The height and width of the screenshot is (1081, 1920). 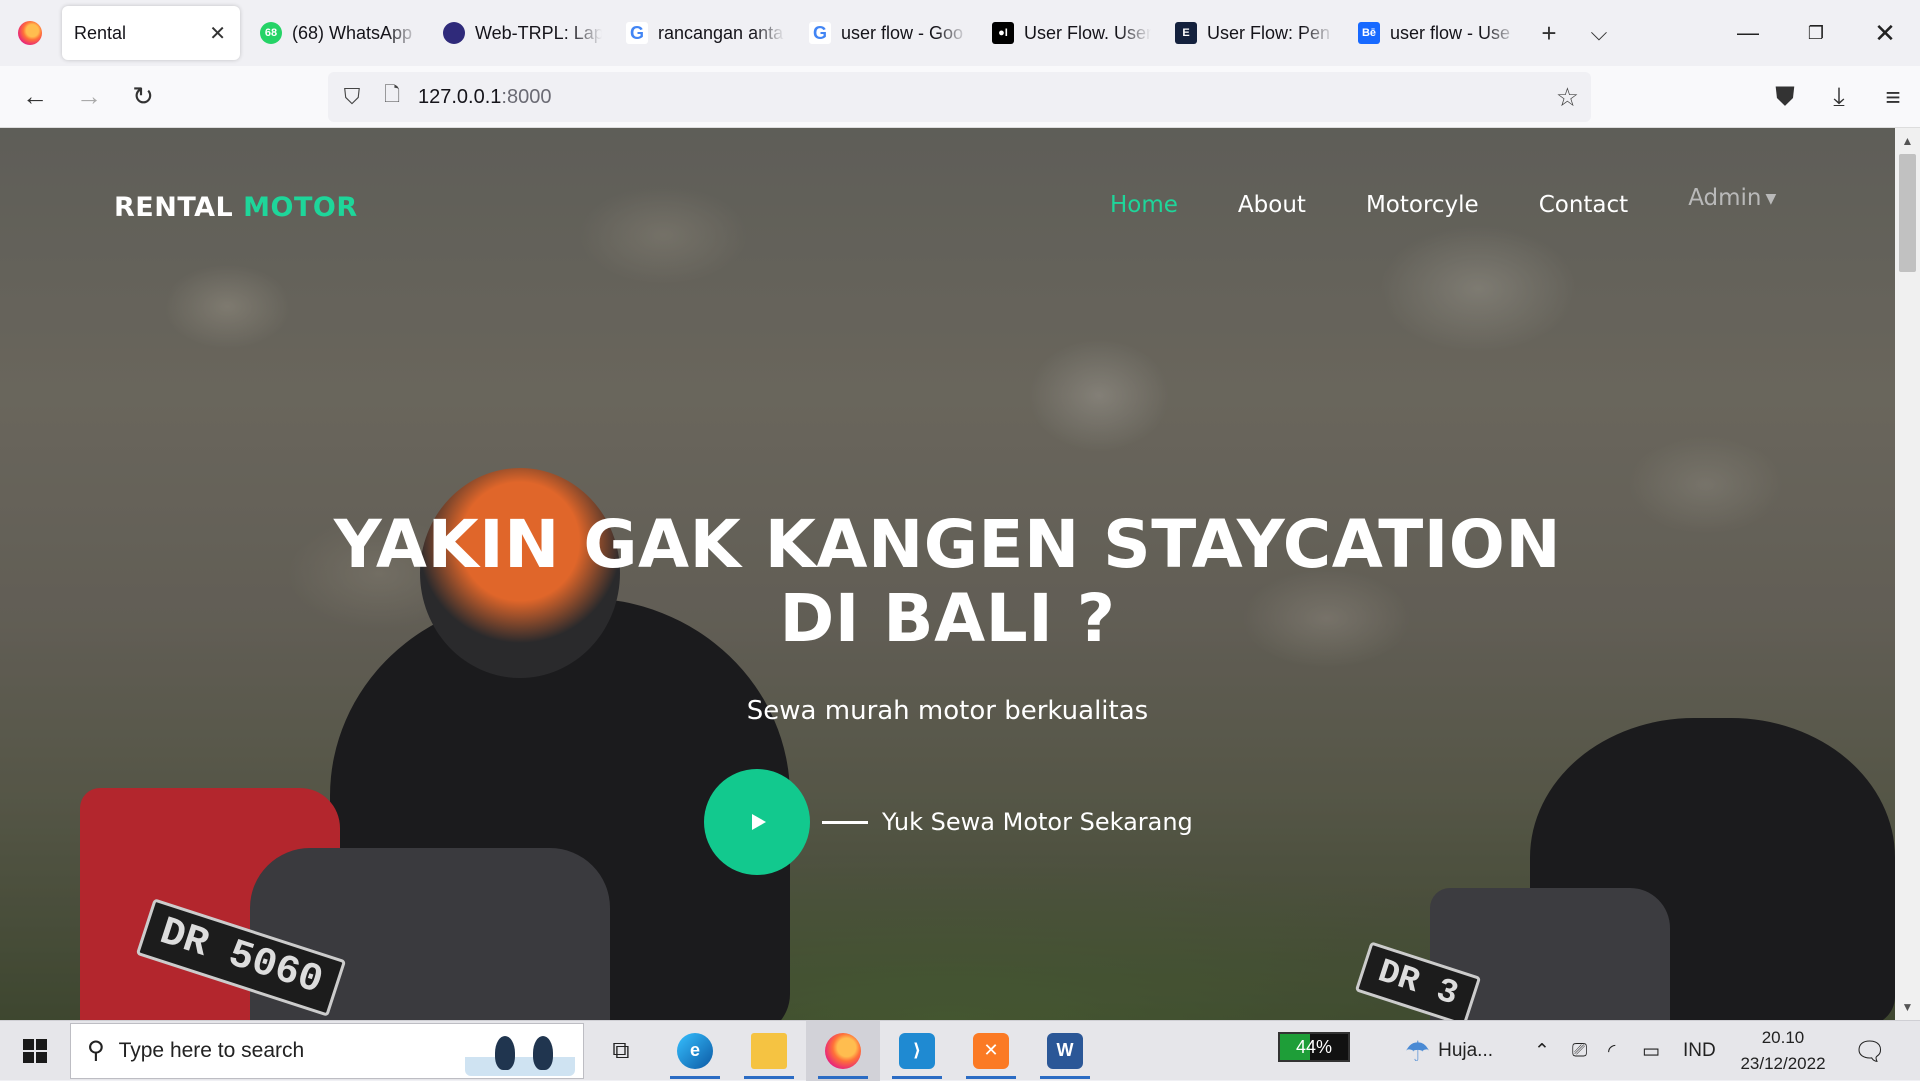 What do you see at coordinates (721, 32) in the screenshot?
I see `tab-title: rancangan anta` at bounding box center [721, 32].